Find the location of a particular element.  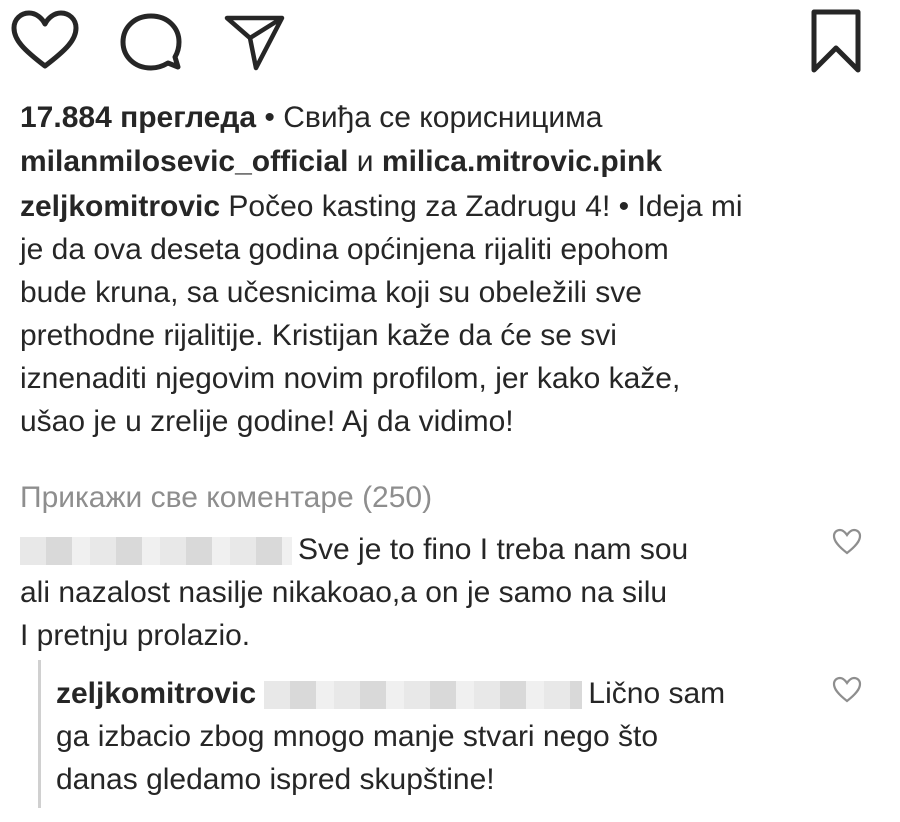

comment-text: I pretnju prolazio. is located at coordinates (135, 635).